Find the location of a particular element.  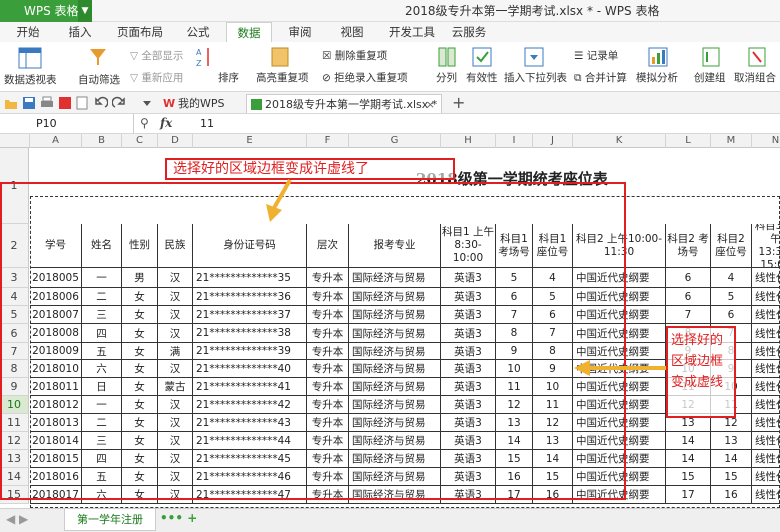

show-all-button: ▽ 全部显示 is located at coordinates (156, 55).